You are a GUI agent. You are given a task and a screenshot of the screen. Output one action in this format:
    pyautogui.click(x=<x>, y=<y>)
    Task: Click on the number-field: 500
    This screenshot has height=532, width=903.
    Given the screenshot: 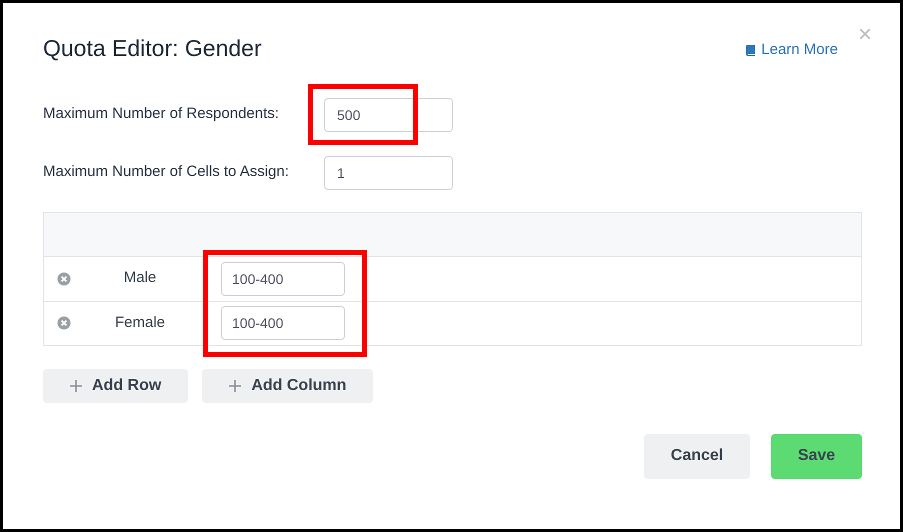 What is the action you would take?
    pyautogui.click(x=388, y=115)
    